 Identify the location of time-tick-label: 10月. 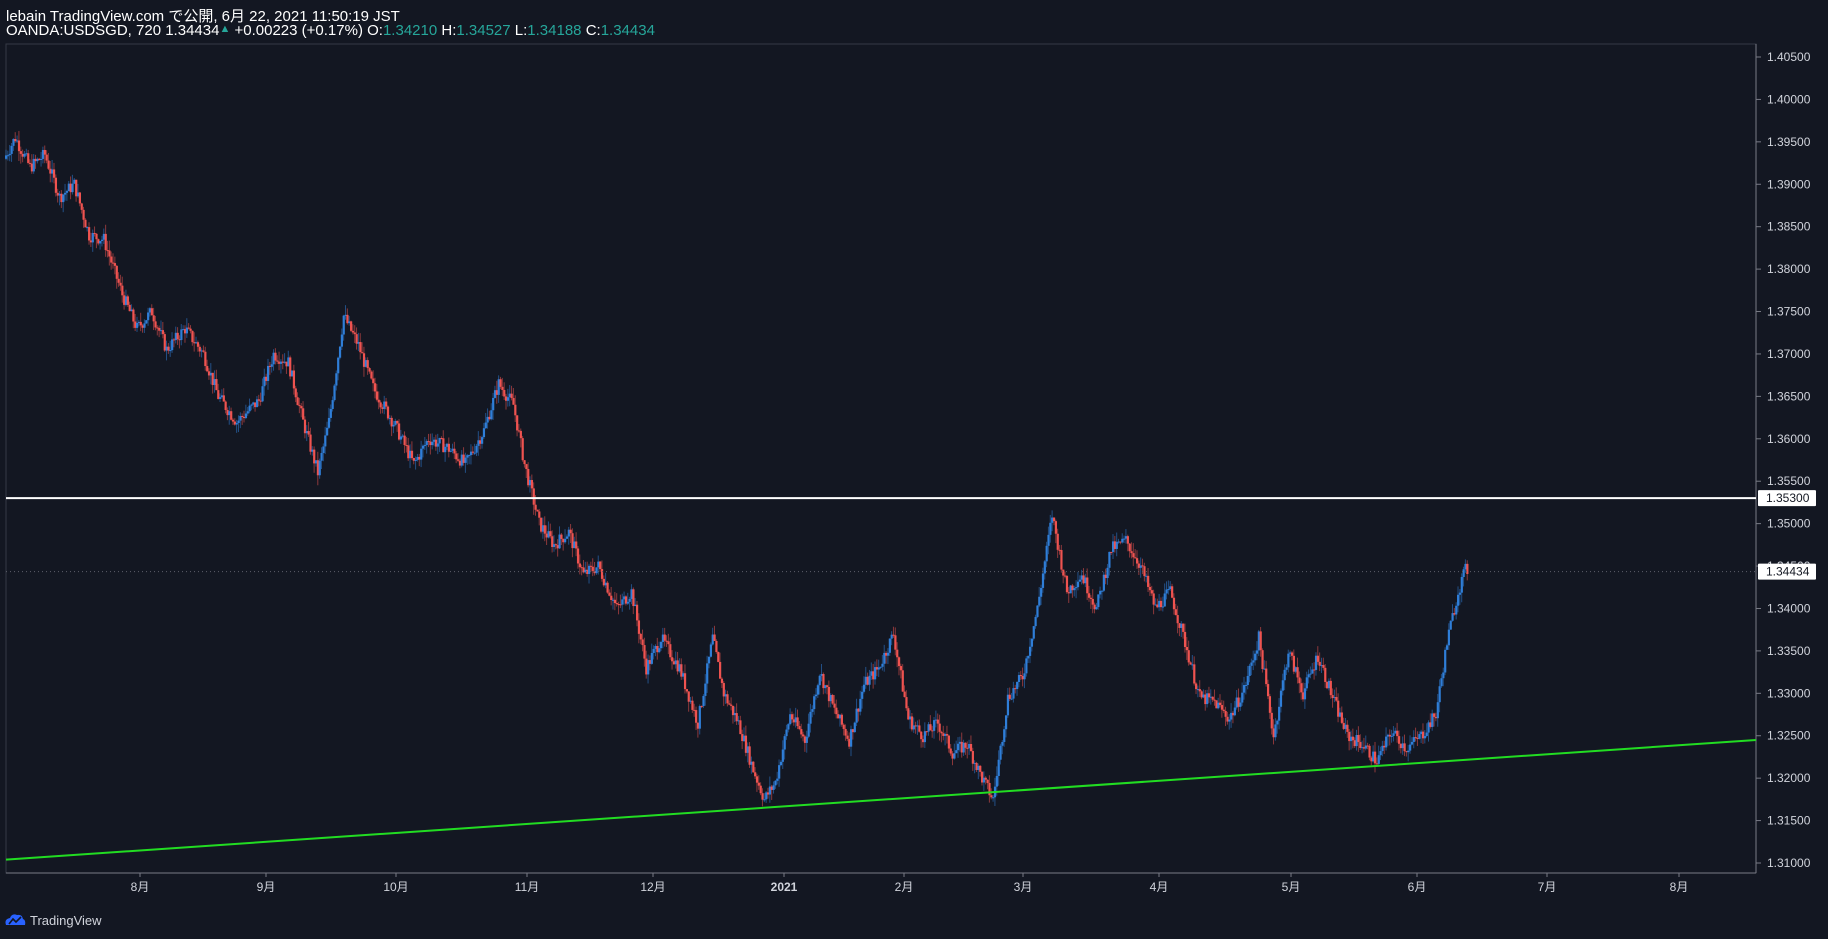
(395, 887).